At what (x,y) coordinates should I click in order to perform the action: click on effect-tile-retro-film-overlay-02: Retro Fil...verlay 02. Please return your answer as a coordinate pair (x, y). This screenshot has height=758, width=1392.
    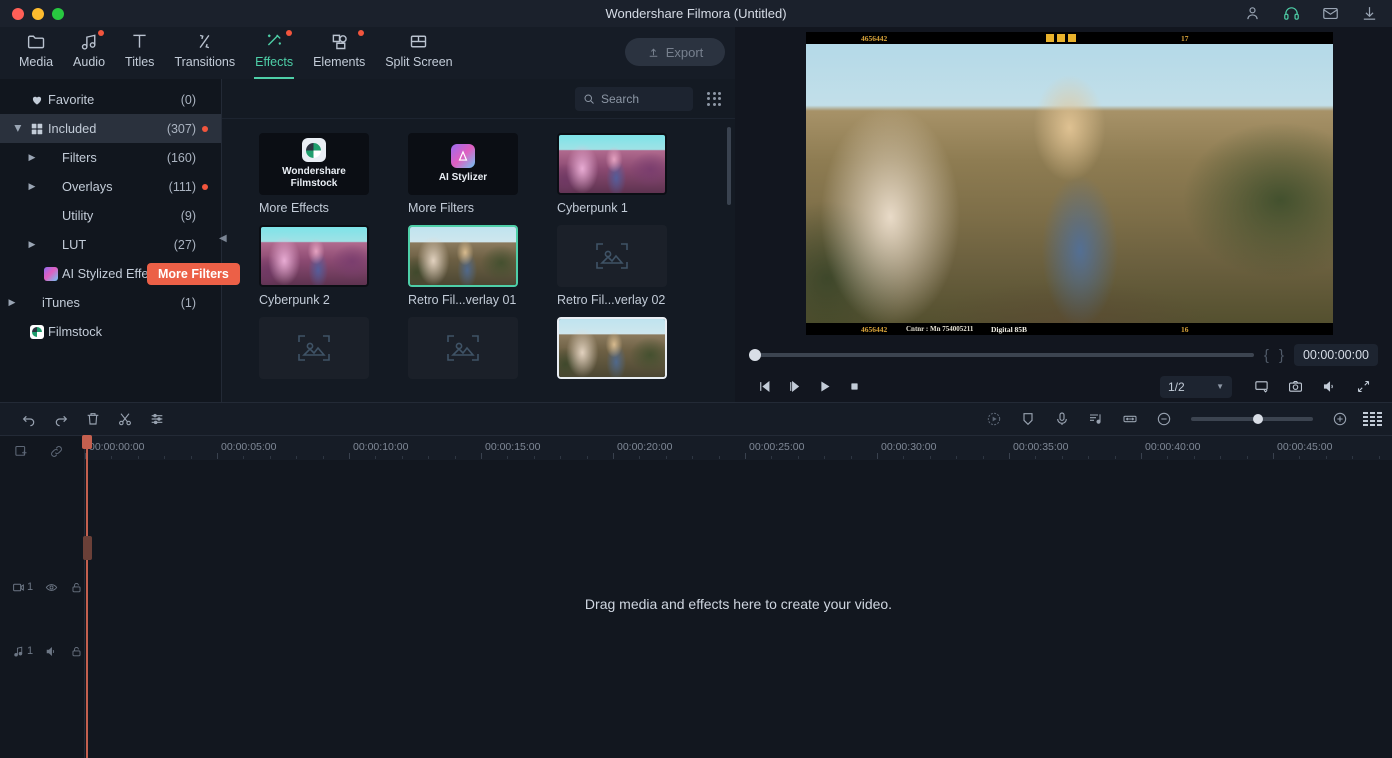
    Looking at the image, I should click on (612, 266).